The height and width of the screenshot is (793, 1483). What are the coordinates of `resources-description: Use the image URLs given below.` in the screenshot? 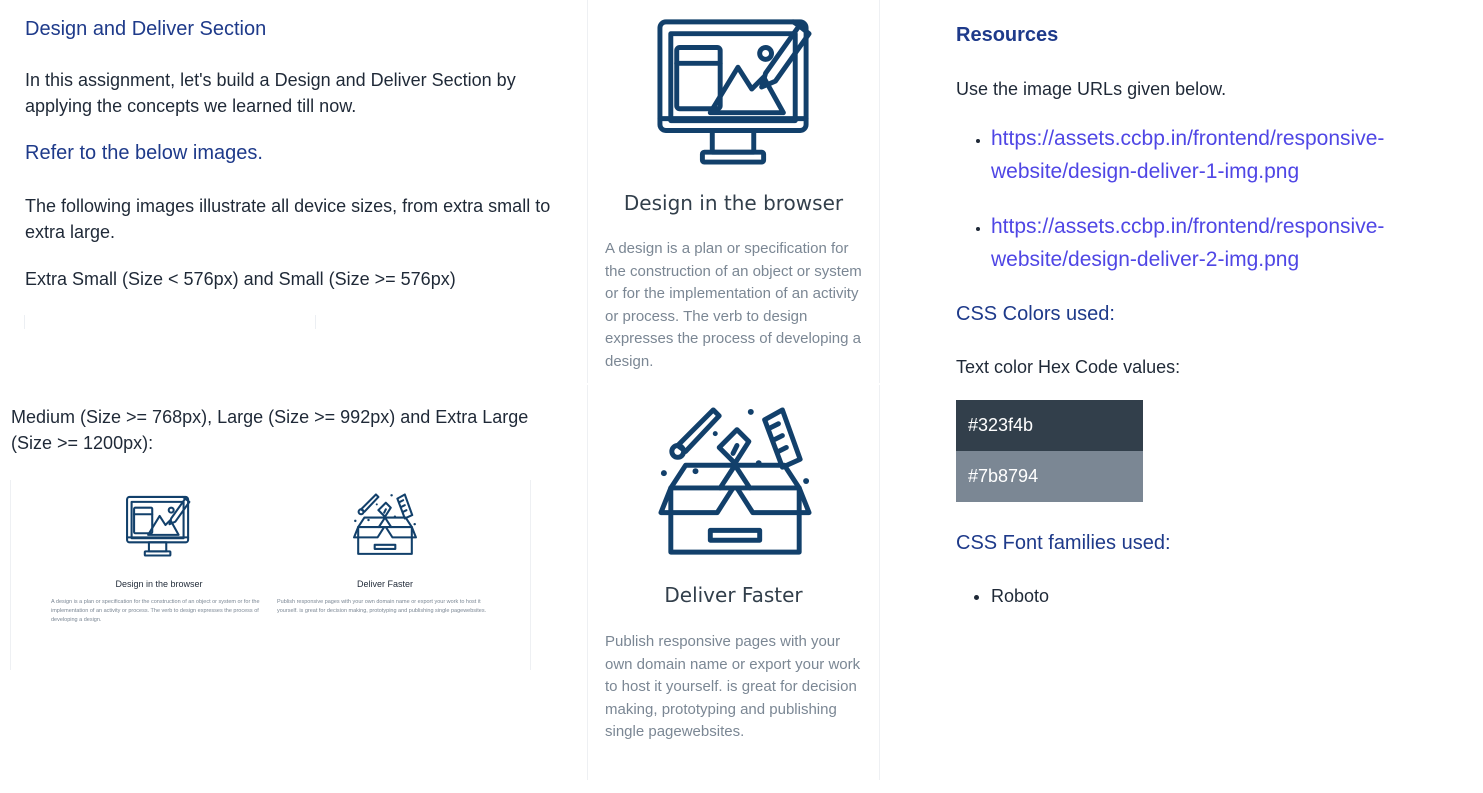 It's located at (1091, 89).